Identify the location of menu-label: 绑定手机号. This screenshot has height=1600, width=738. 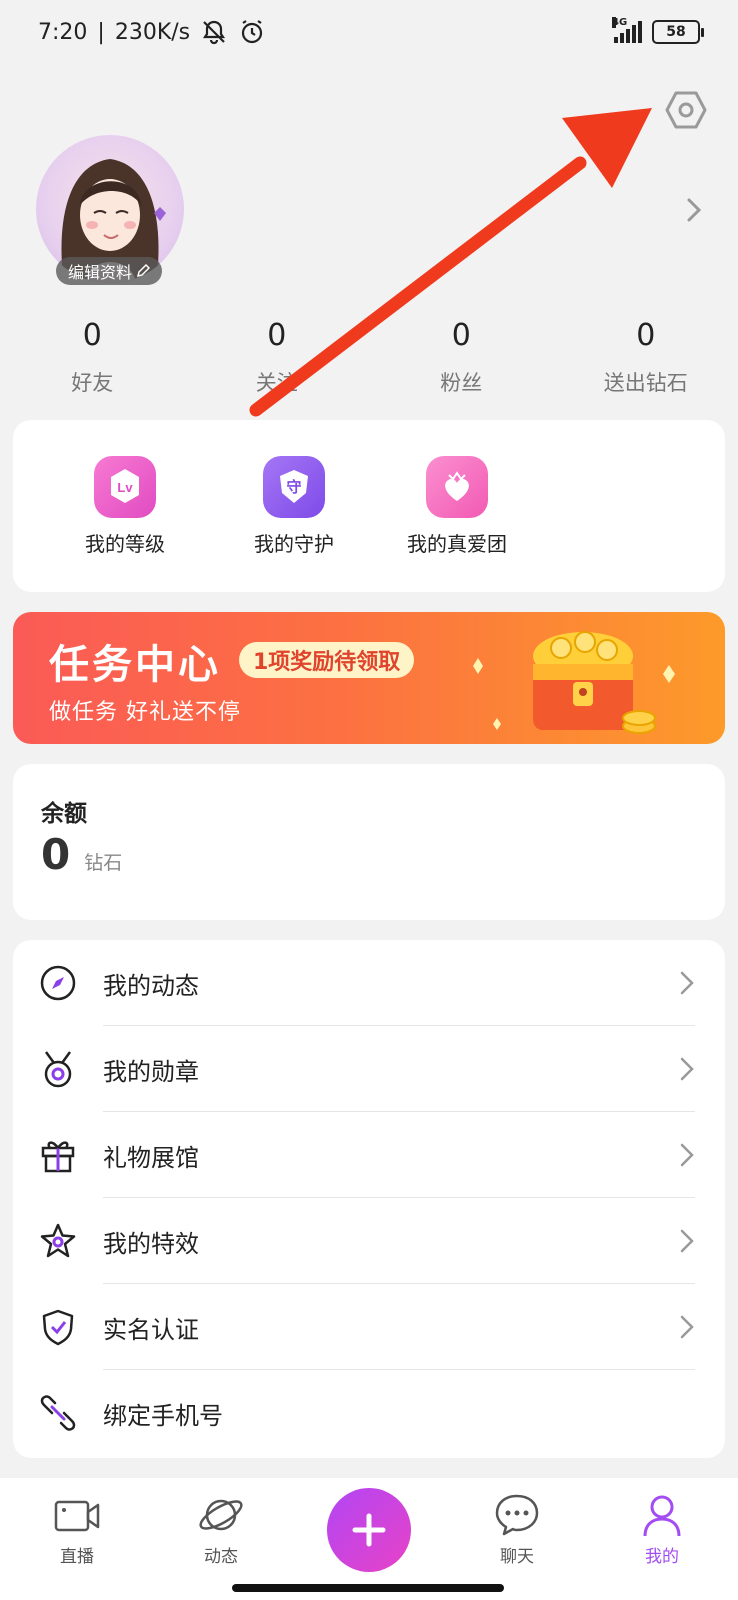
(163, 1415).